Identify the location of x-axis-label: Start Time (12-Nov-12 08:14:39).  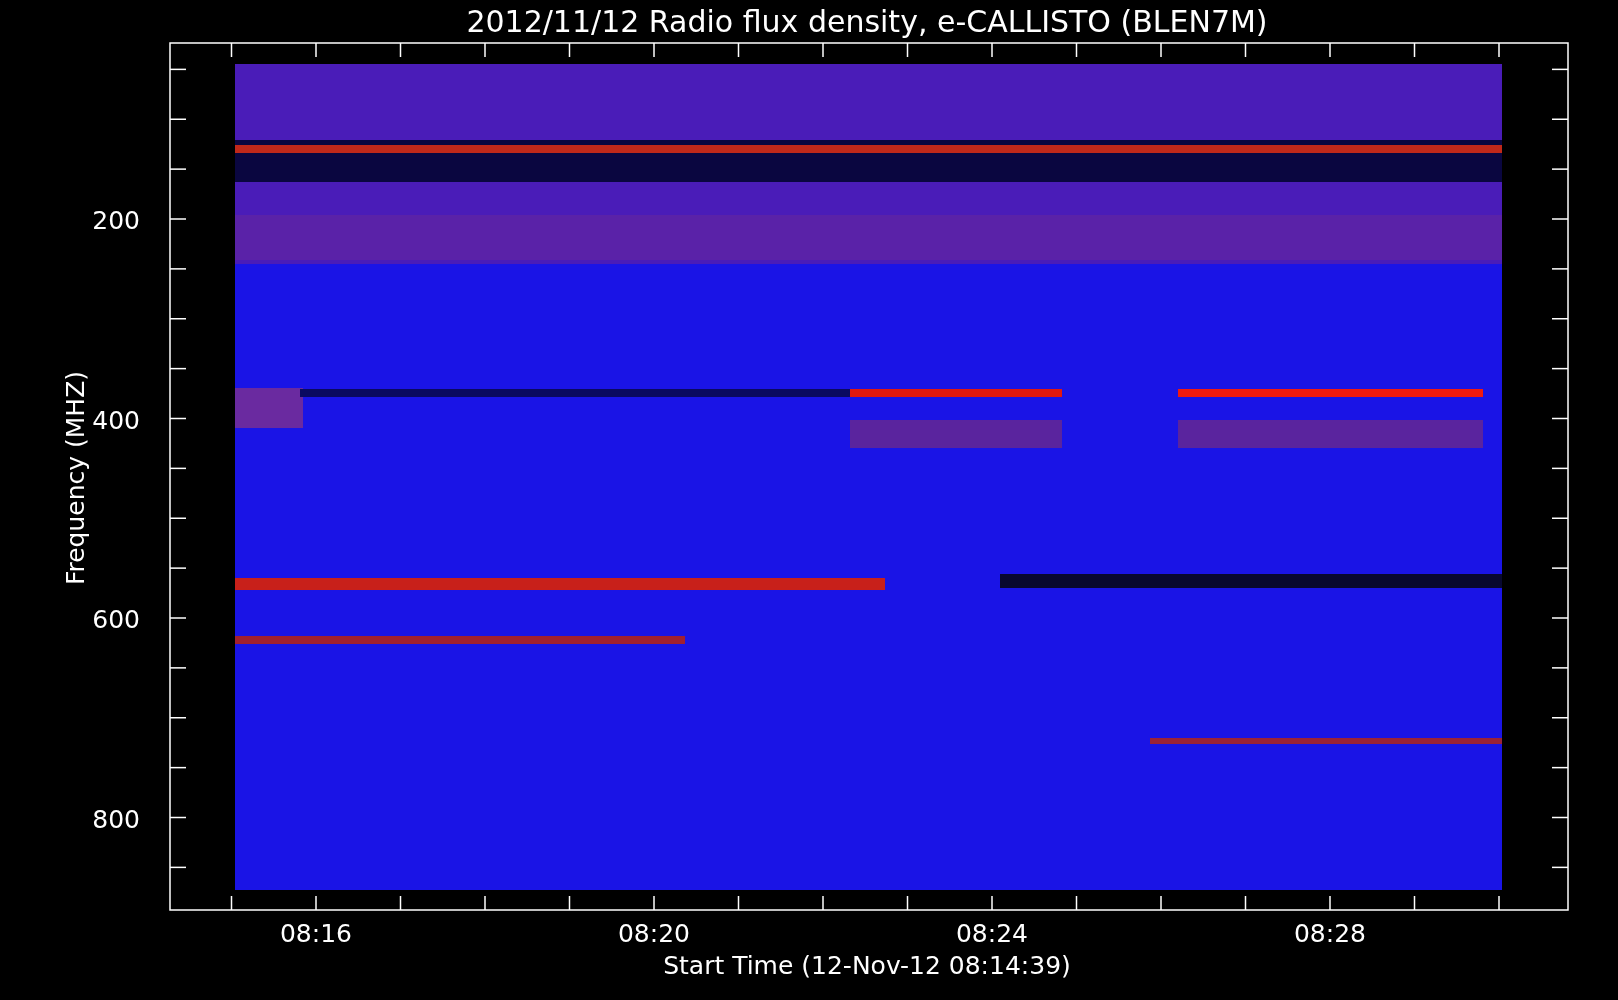
(867, 965).